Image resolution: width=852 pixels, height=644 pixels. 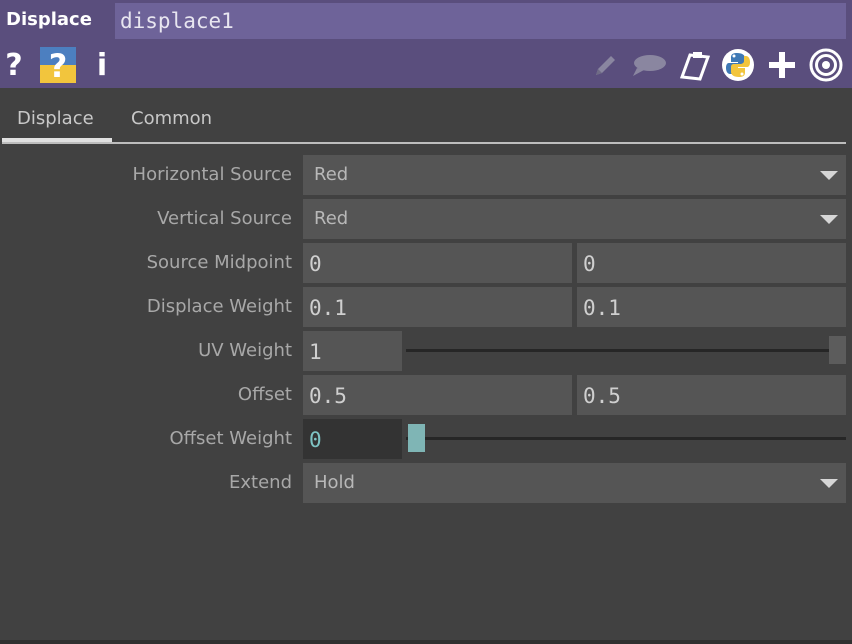 I want to click on offset-x-field: 0.5, so click(x=437, y=395).